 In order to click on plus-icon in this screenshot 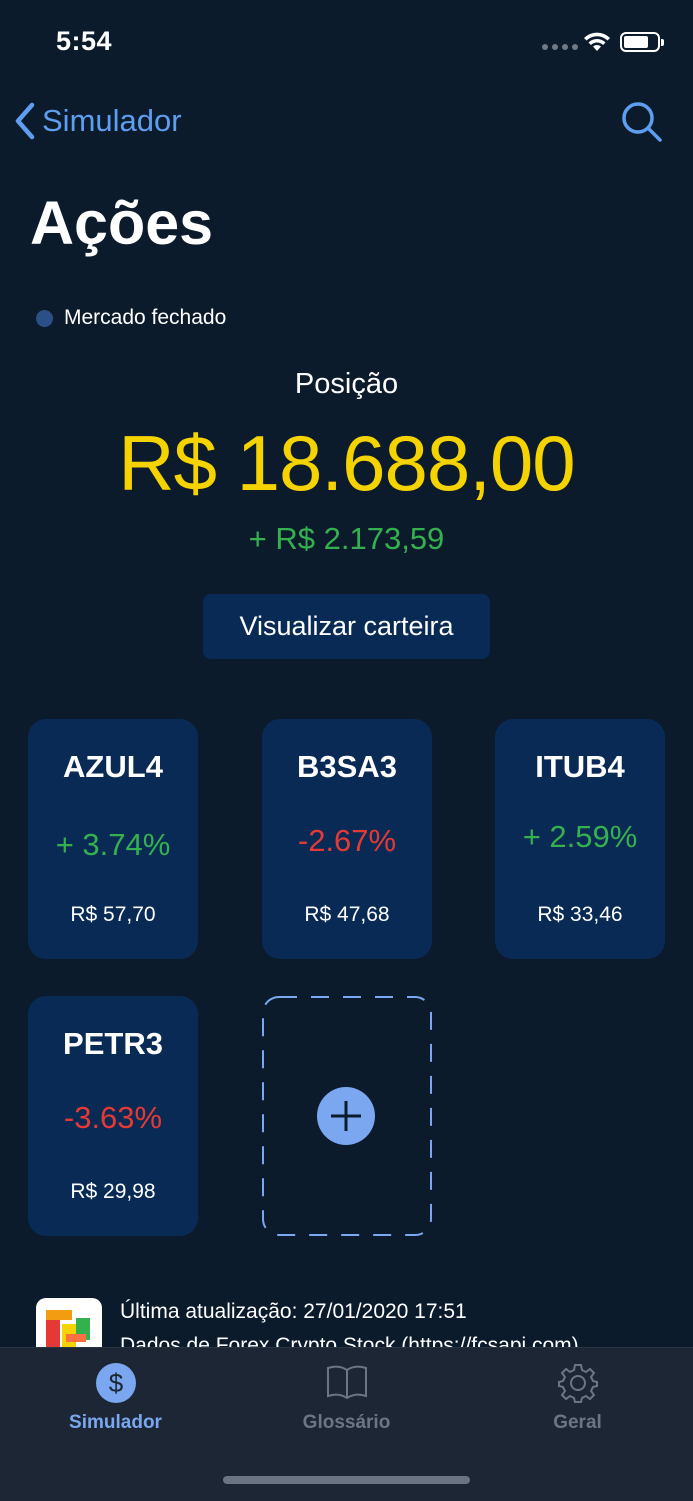, I will do `click(346, 1116)`.